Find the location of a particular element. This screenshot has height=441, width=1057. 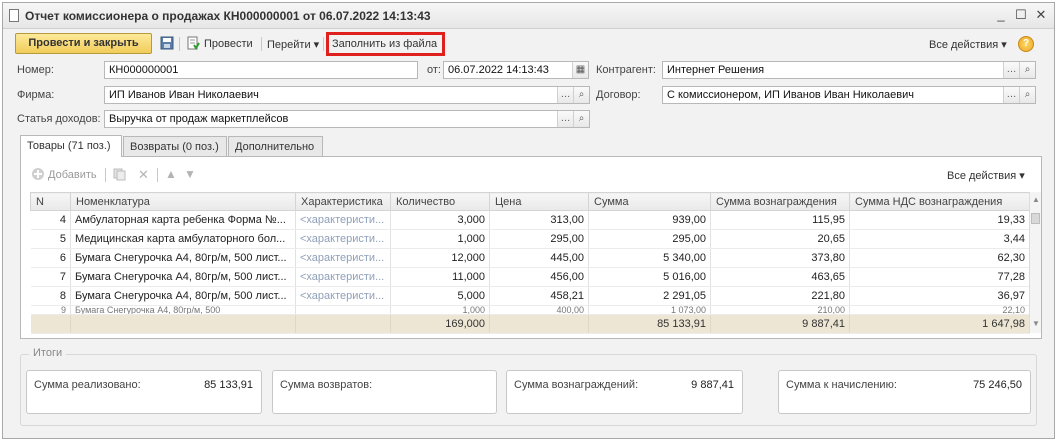

delete-icon: ✕ is located at coordinates (143, 175).